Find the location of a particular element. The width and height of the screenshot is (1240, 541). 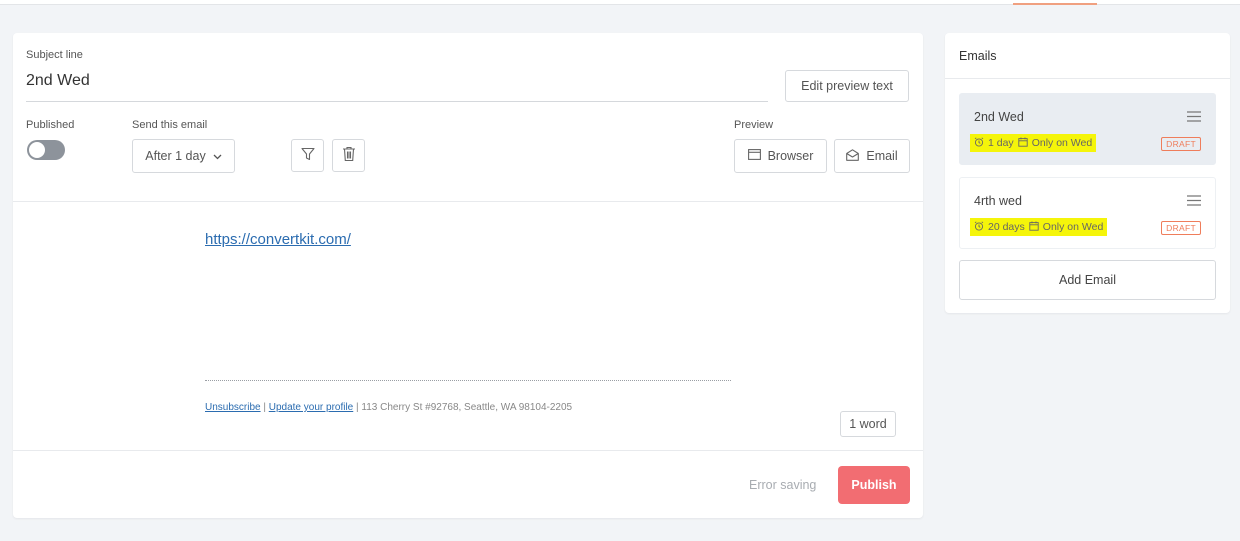

unsubscribe-link: Unsubscribe is located at coordinates (233, 407).